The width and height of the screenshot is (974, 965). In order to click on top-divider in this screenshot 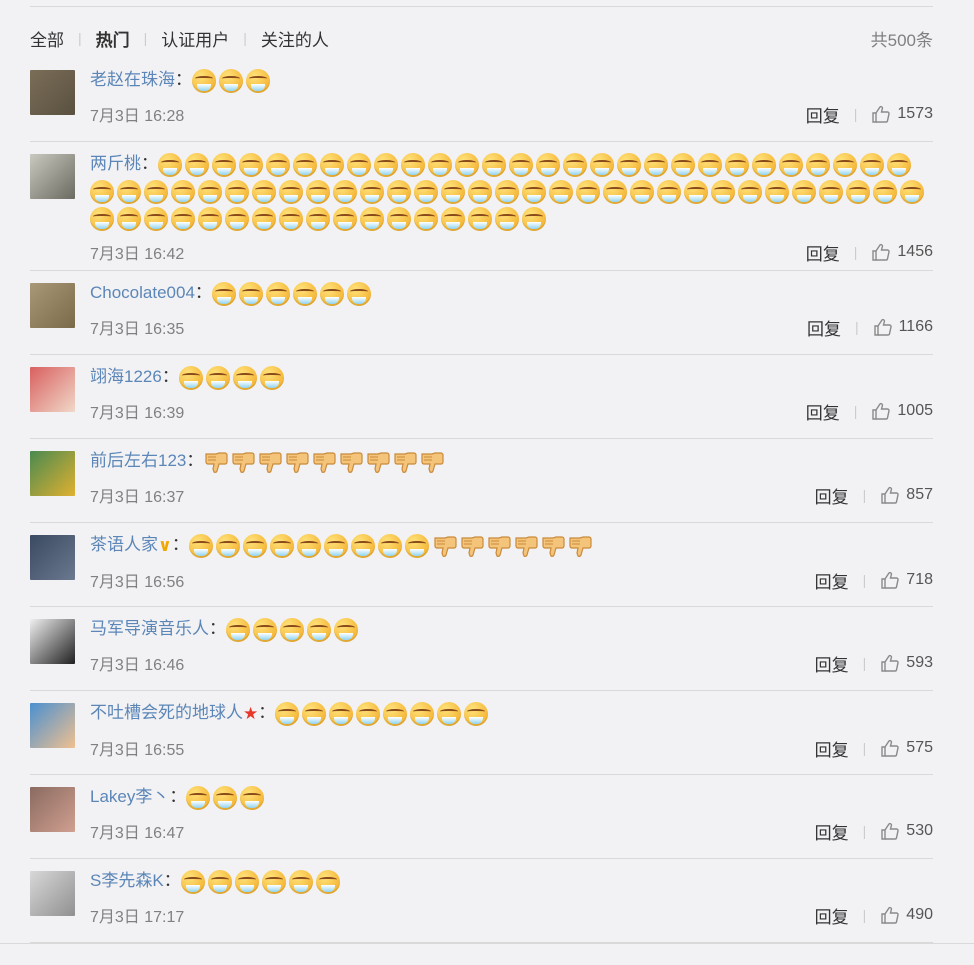, I will do `click(481, 6)`.